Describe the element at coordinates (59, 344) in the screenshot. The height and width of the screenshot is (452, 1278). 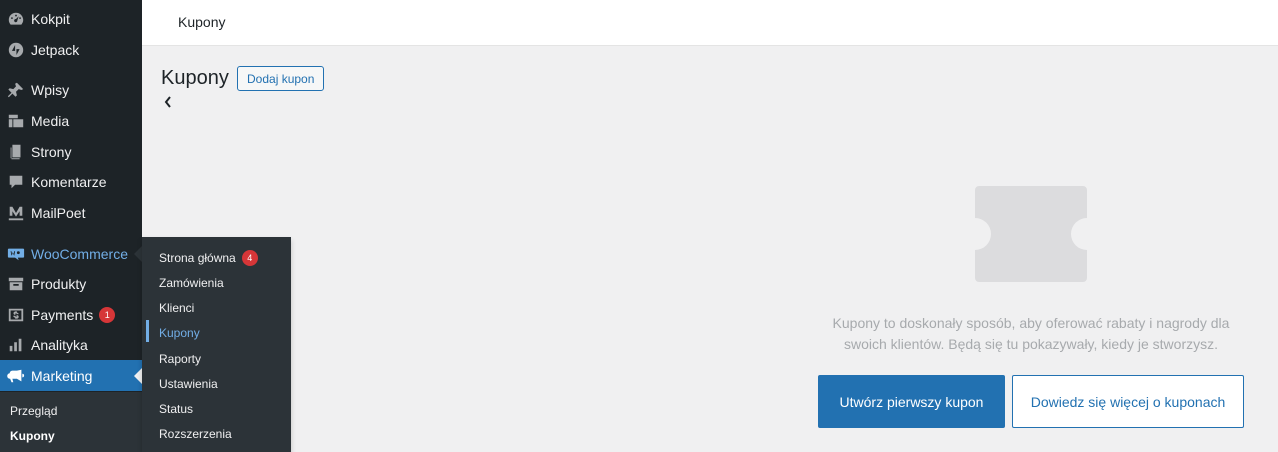
I see `sidebar-item-label: Analityka` at that location.